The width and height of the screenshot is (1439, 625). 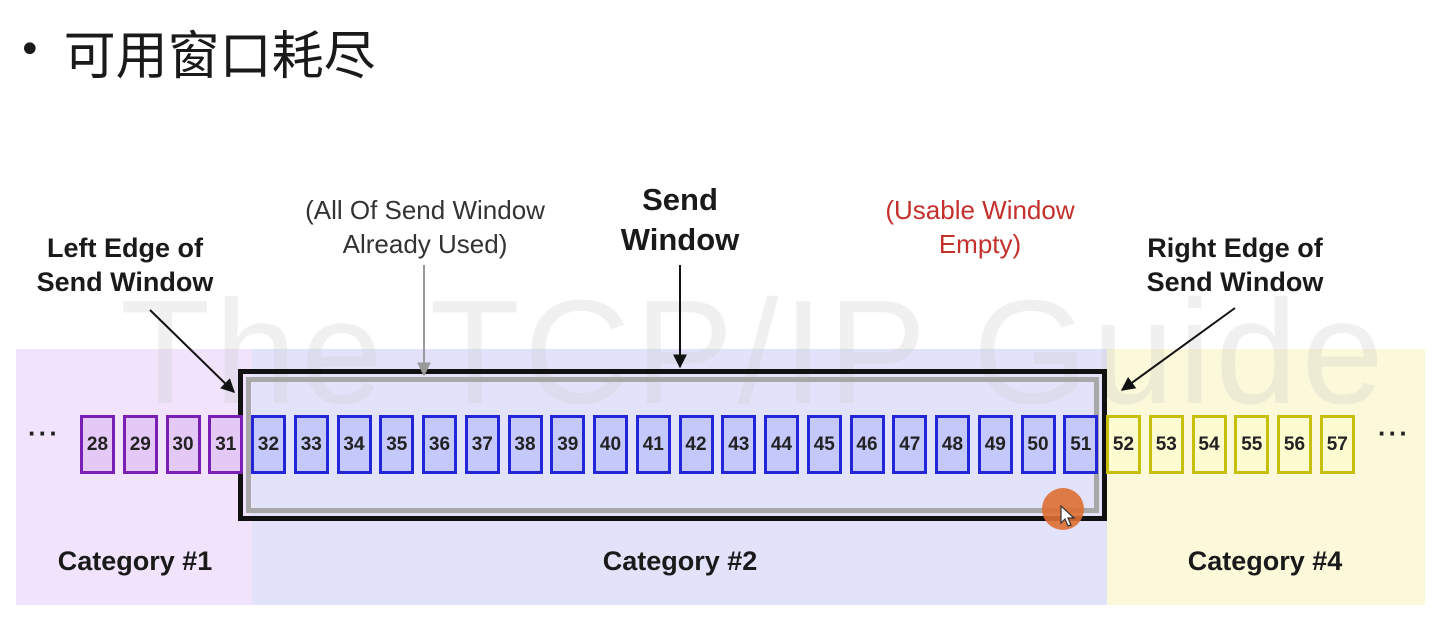 I want to click on right-edge-label-line1: Right Edge of, so click(x=1235, y=248).